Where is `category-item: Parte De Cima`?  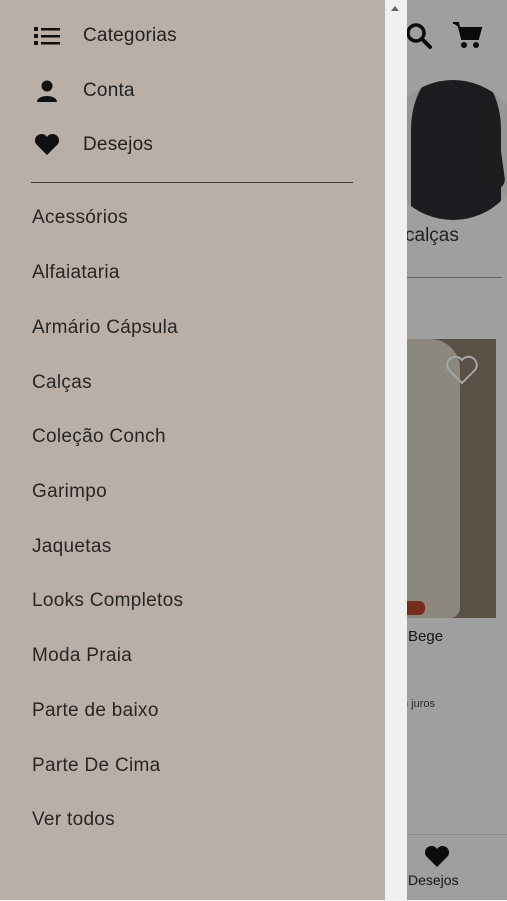
category-item: Parte De Cima is located at coordinates (96, 766).